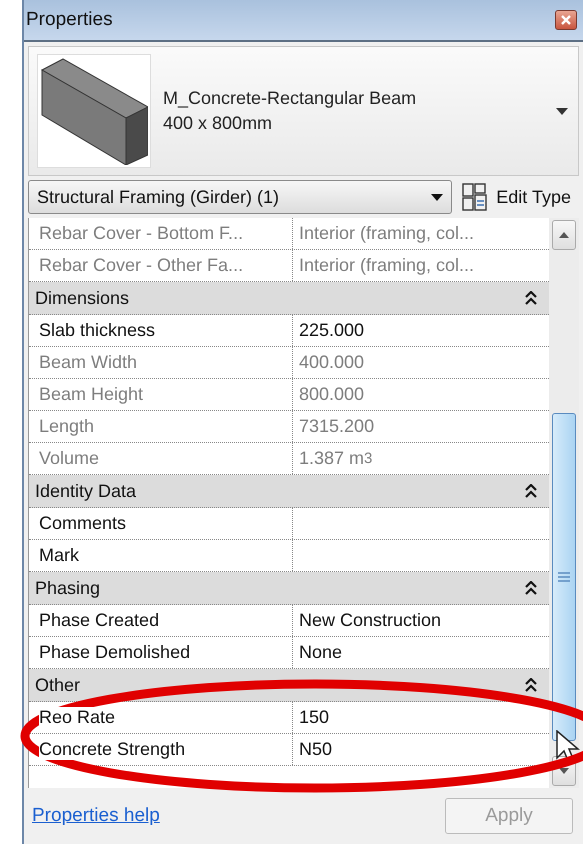  I want to click on scroll-up-icon, so click(564, 235).